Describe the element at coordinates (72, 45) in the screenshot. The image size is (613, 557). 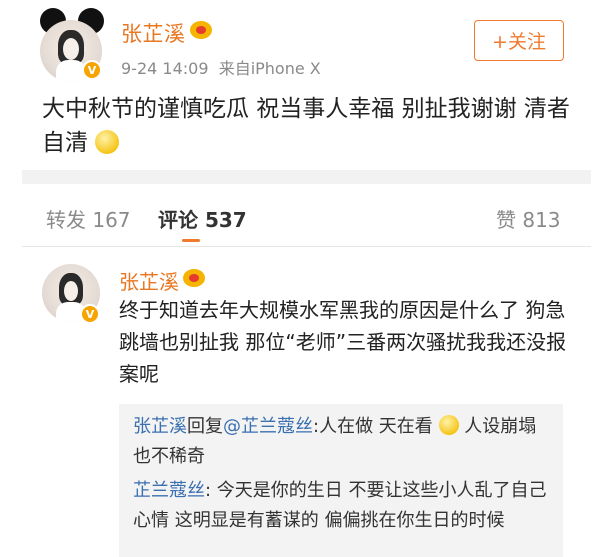
I see `author-avatar: V` at that location.